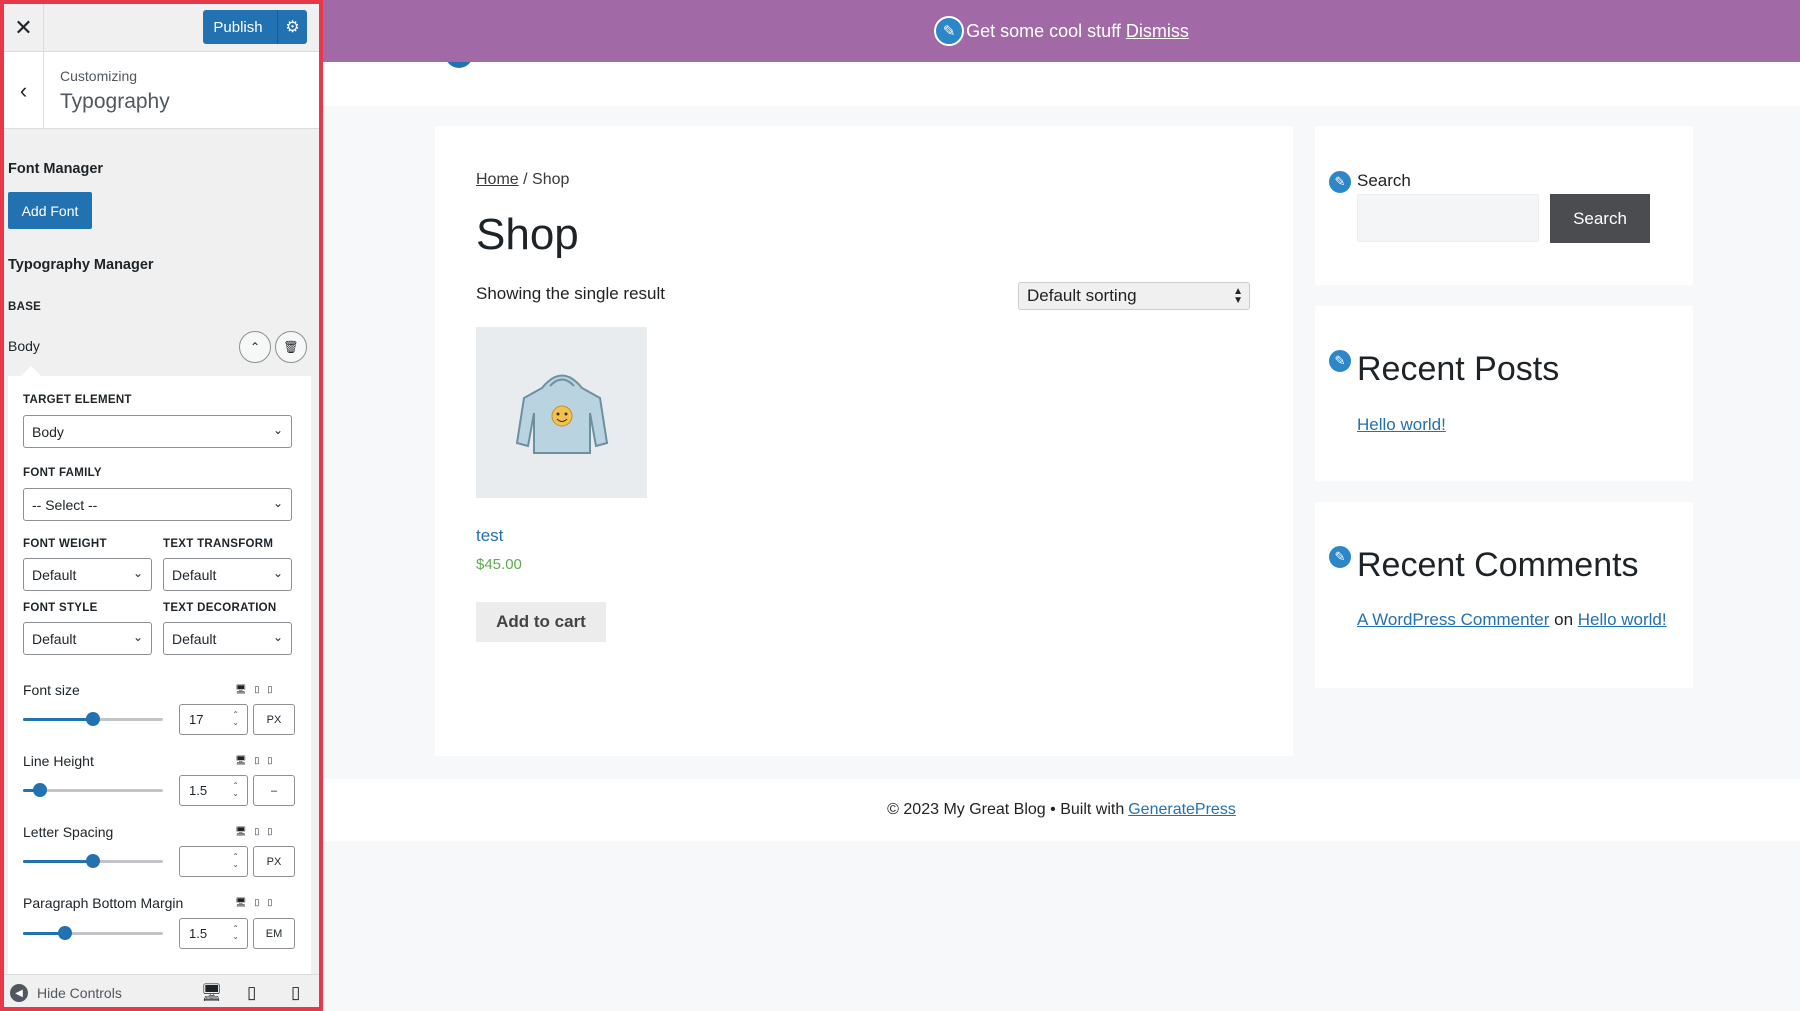 Image resolution: width=1800 pixels, height=1011 pixels. What do you see at coordinates (54, 638) in the screenshot?
I see `font-style-value: Default` at bounding box center [54, 638].